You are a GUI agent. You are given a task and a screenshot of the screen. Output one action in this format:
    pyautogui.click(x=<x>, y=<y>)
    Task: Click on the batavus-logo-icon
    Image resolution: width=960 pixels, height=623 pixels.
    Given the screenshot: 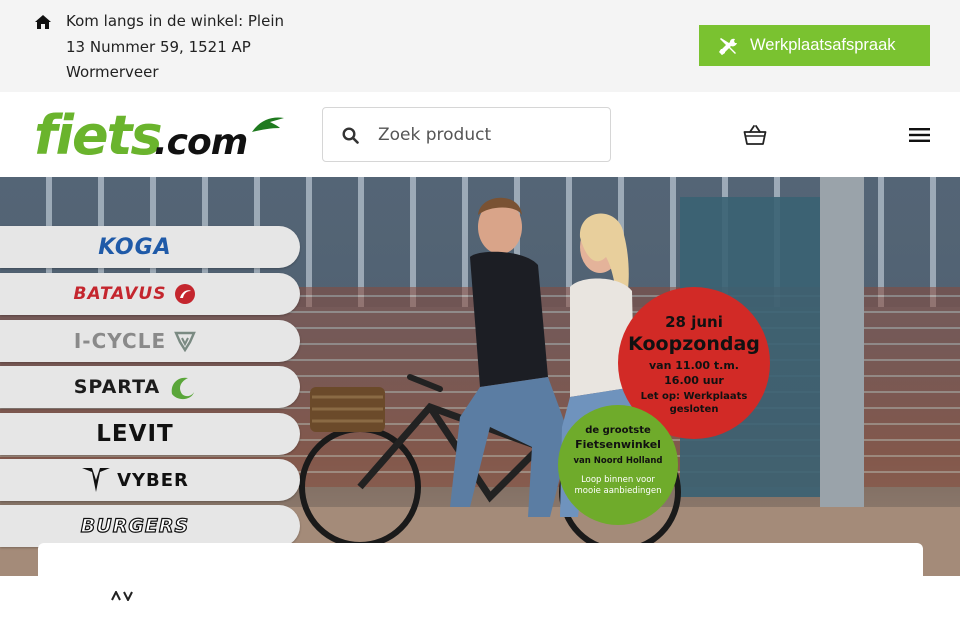 What is the action you would take?
    pyautogui.click(x=185, y=294)
    